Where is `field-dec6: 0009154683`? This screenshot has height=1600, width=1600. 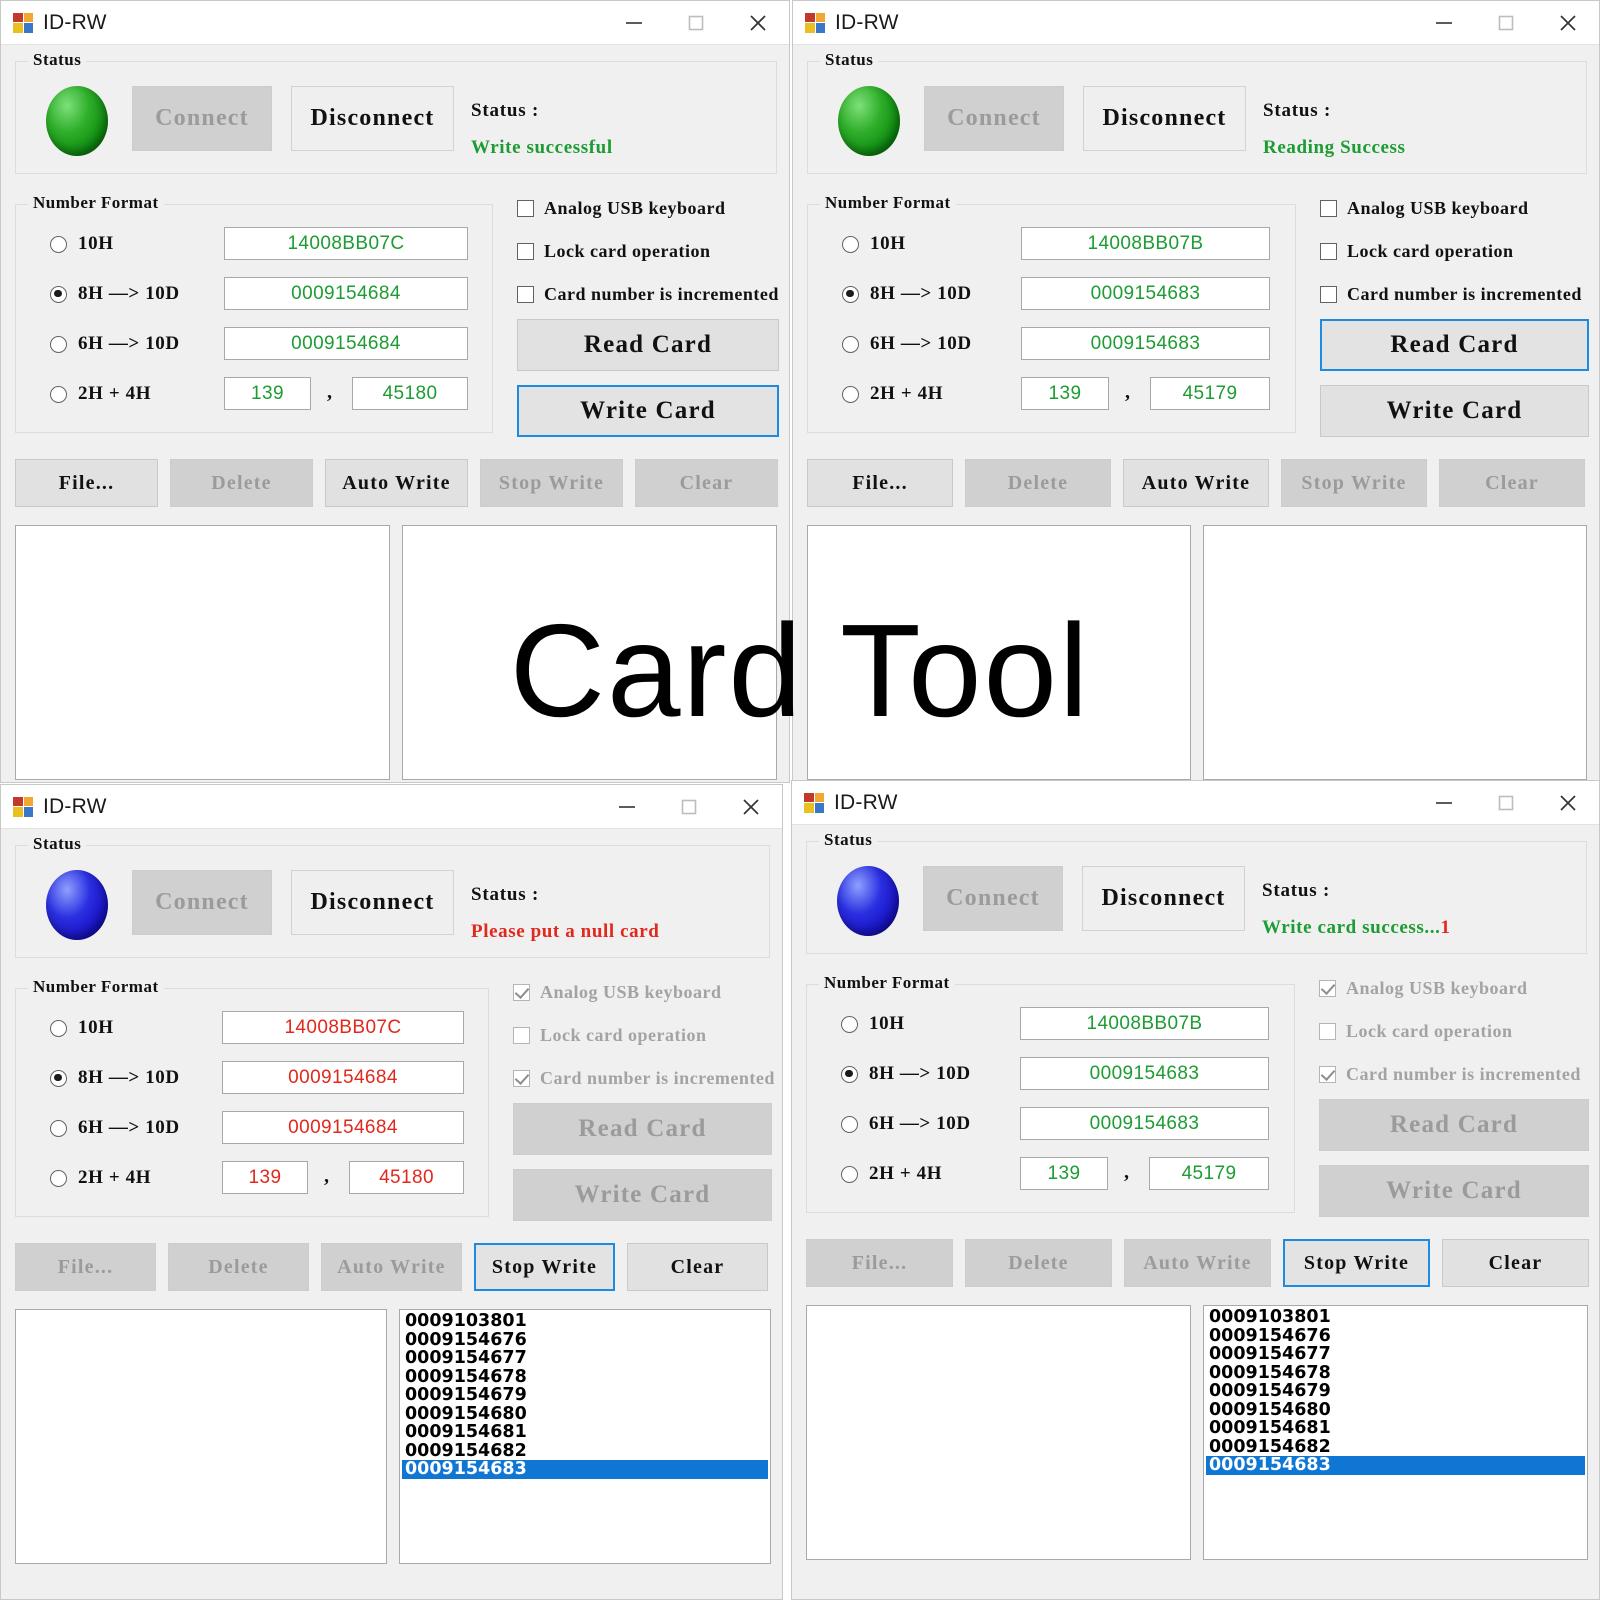 field-dec6: 0009154683 is located at coordinates (1144, 1123).